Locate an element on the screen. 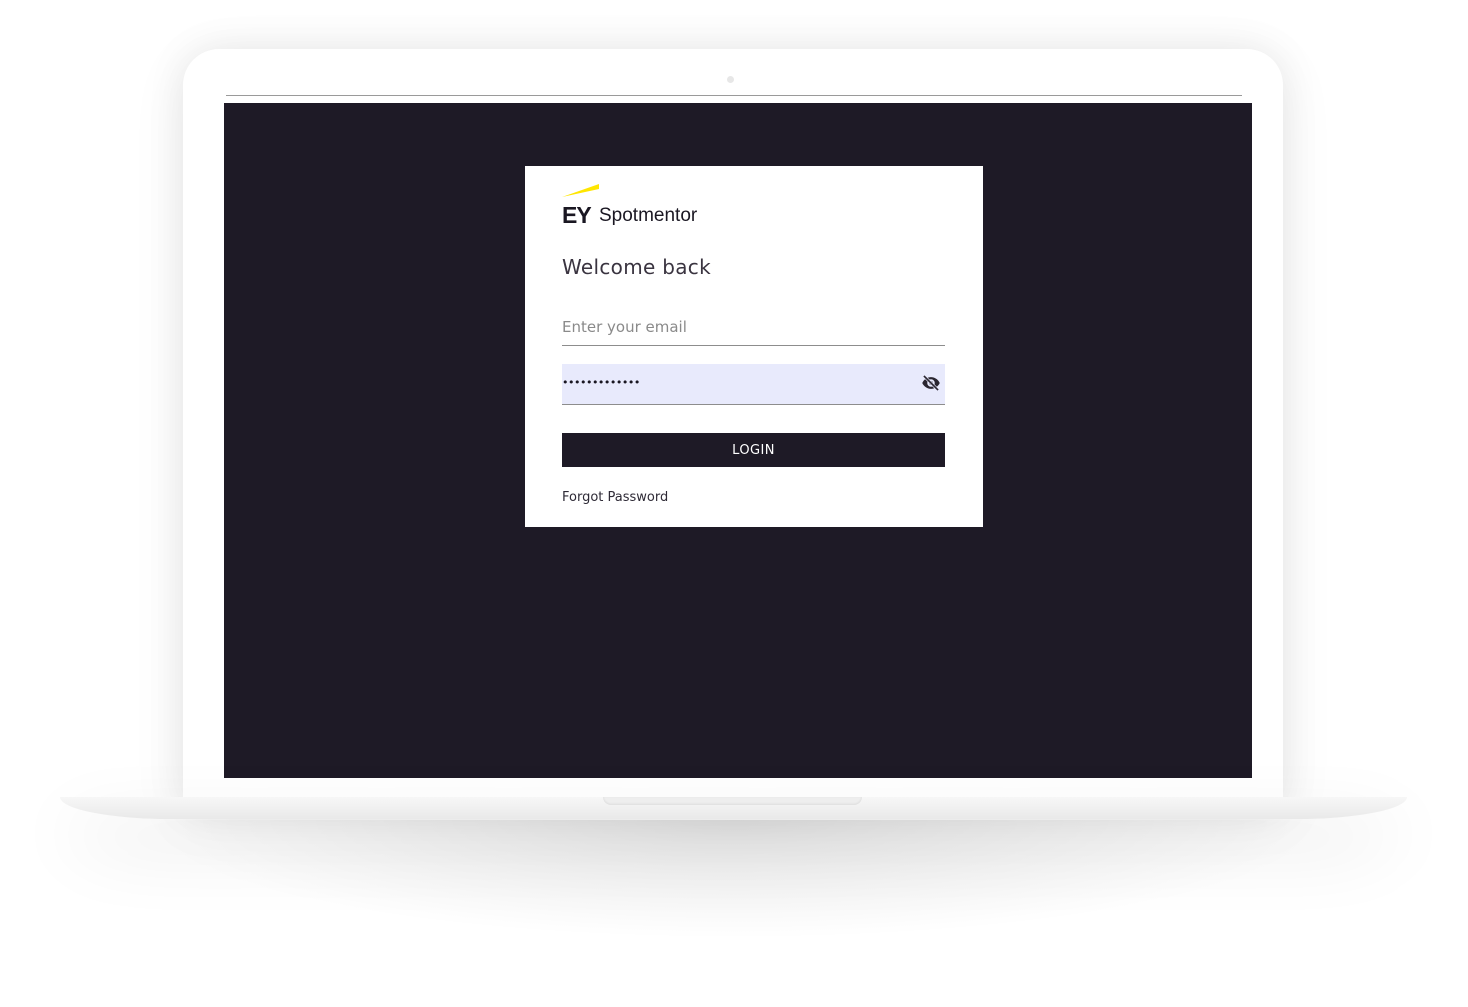 This screenshot has height=1007, width=1468. camera-dot is located at coordinates (730, 79).